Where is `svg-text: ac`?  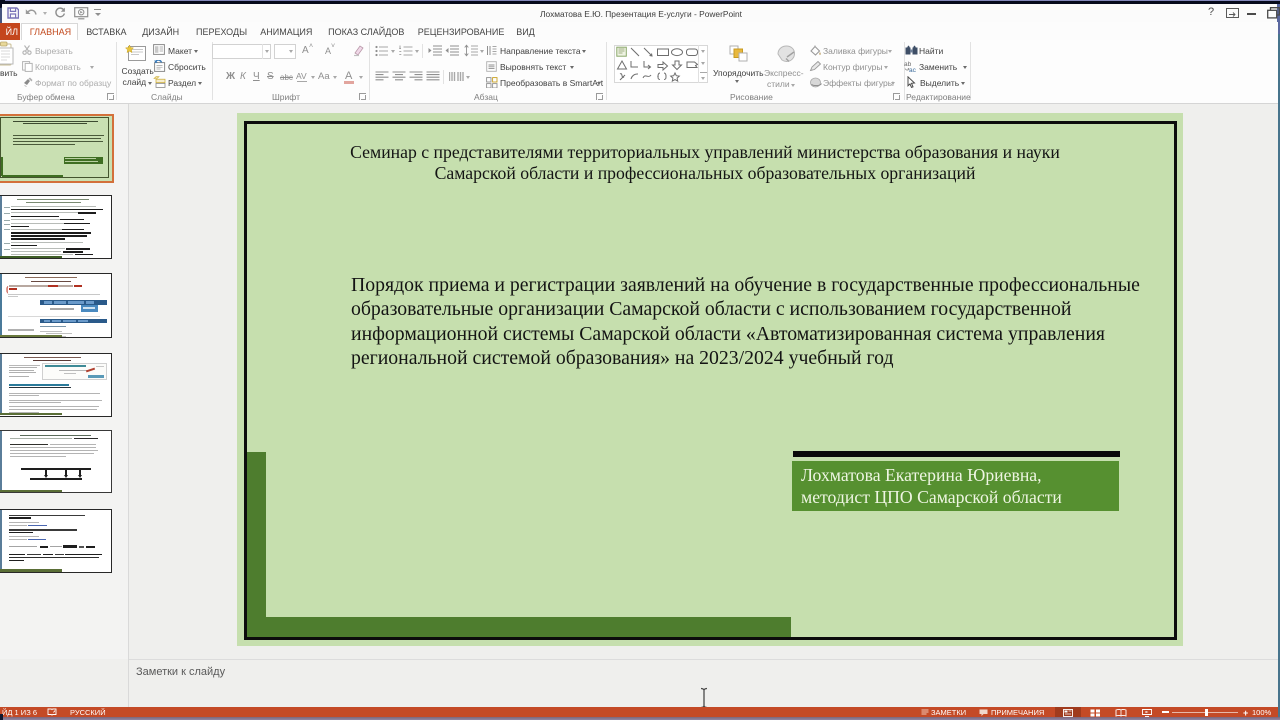
svg-text: ac is located at coordinates (913, 70).